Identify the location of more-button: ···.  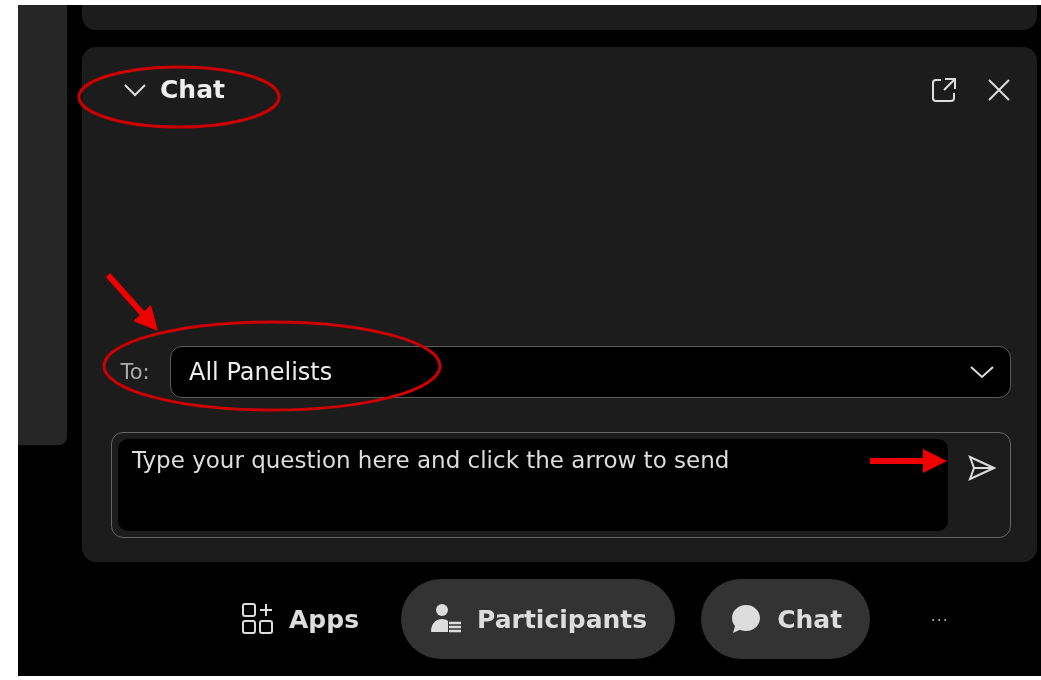
(939, 619).